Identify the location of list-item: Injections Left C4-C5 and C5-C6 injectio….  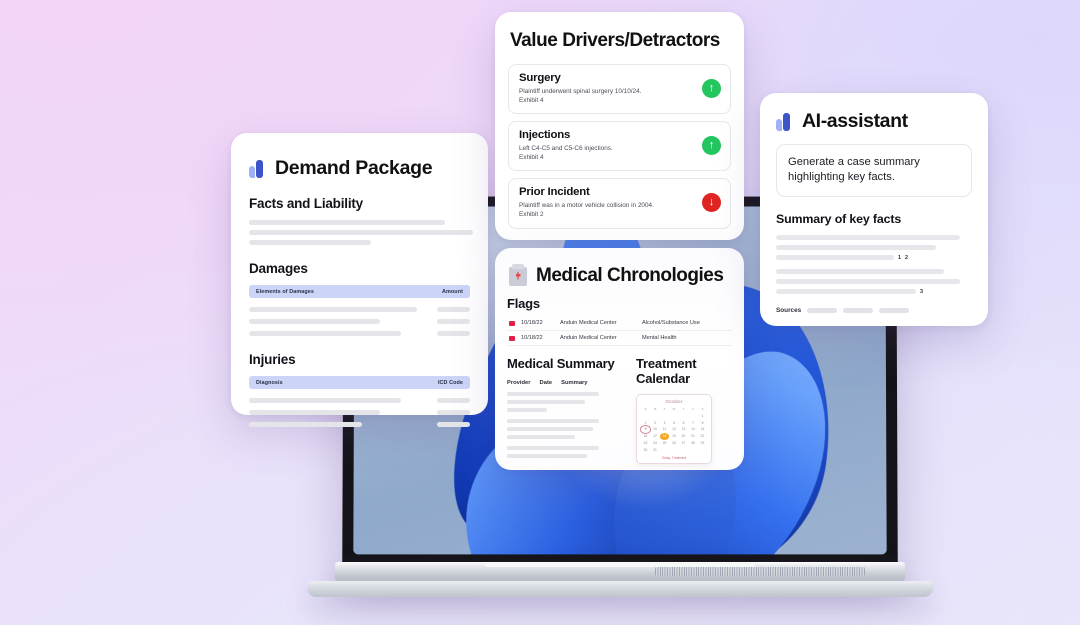
(619, 146).